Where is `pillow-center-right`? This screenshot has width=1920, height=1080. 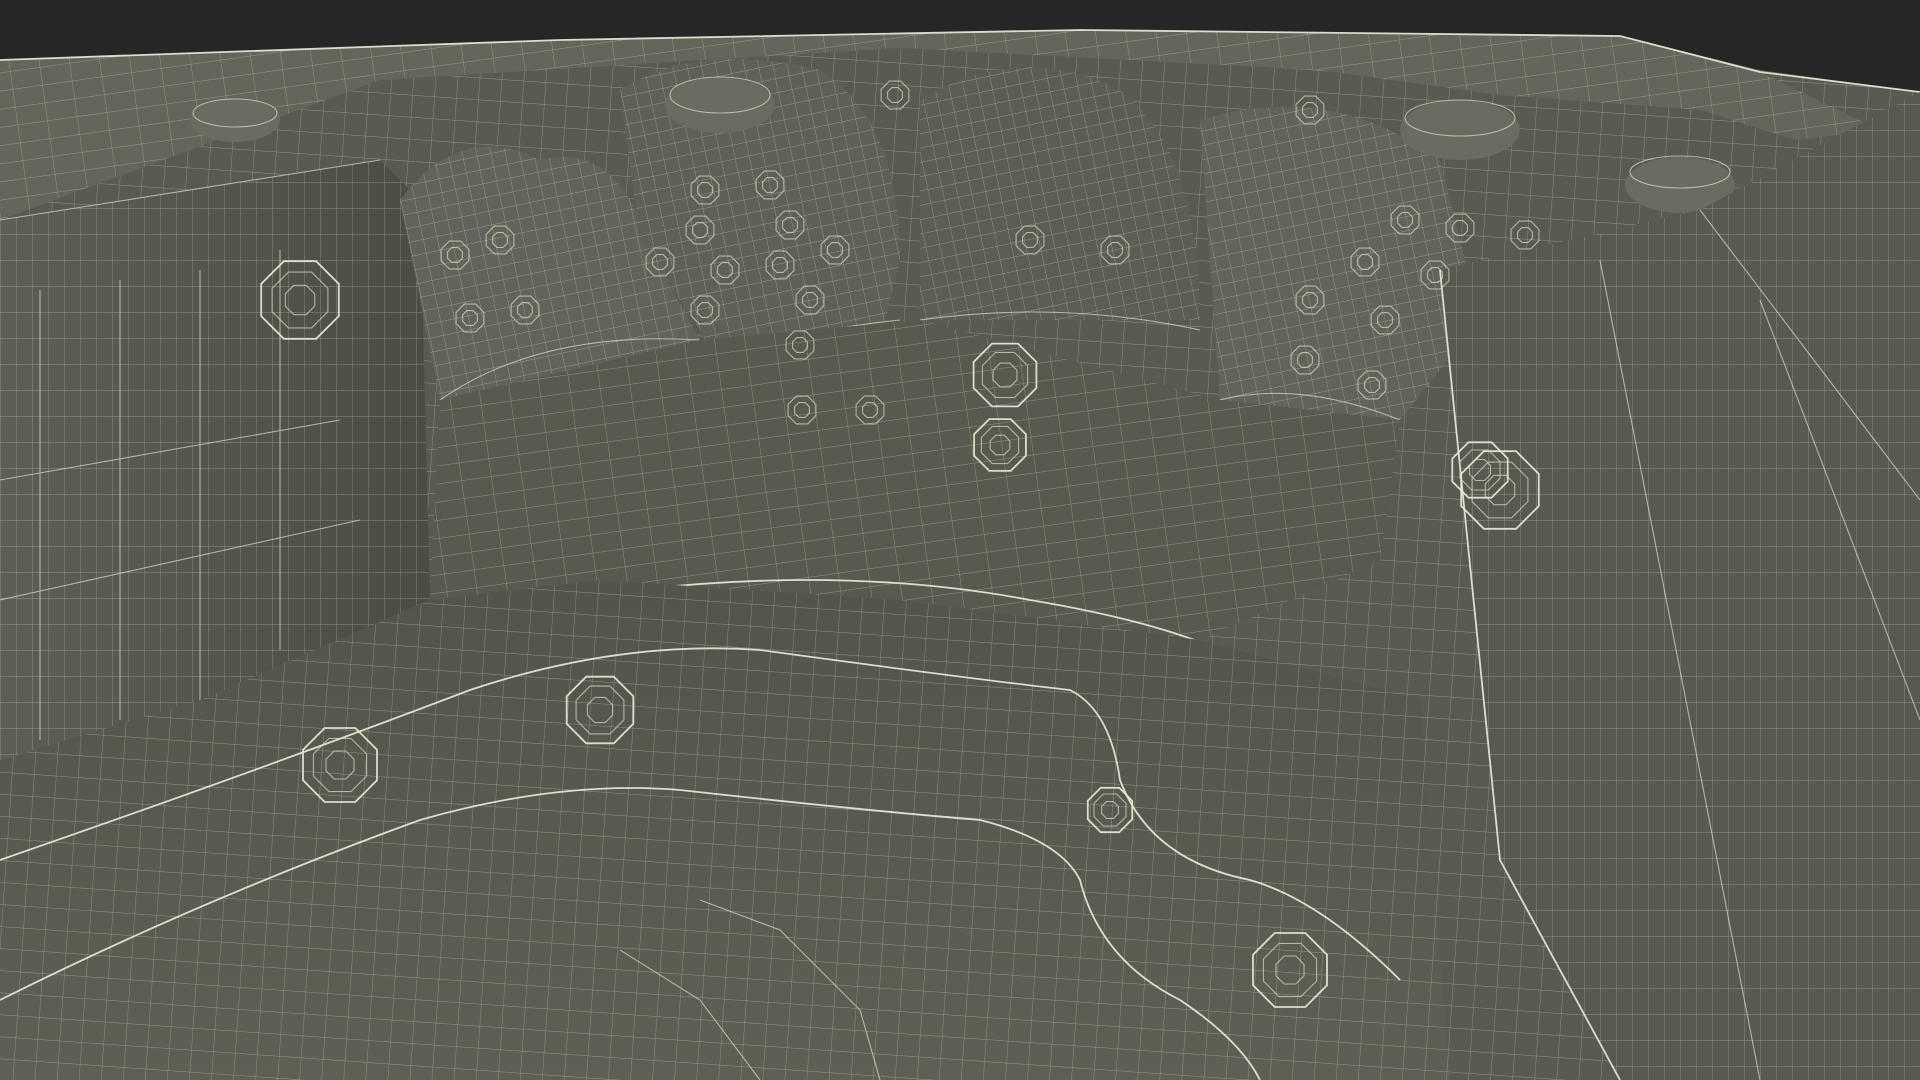
pillow-center-right is located at coordinates (1460, 129).